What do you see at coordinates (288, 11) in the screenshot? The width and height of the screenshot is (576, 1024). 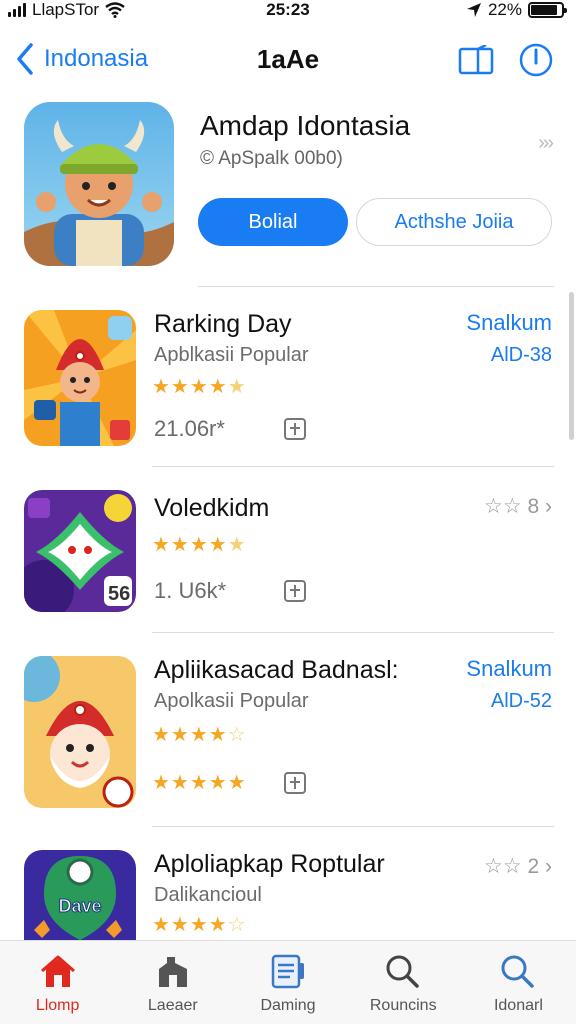 I see `status-bar: LlapSTor 25:23 22%` at bounding box center [288, 11].